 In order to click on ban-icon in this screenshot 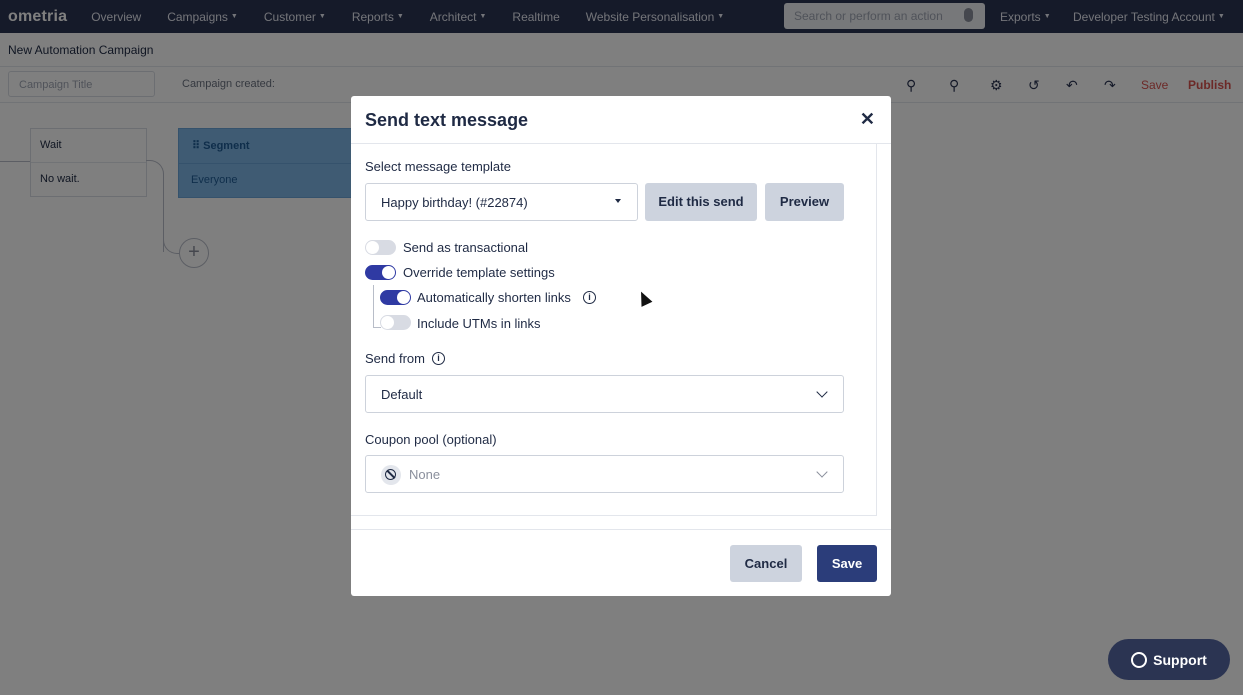, I will do `click(391, 475)`.